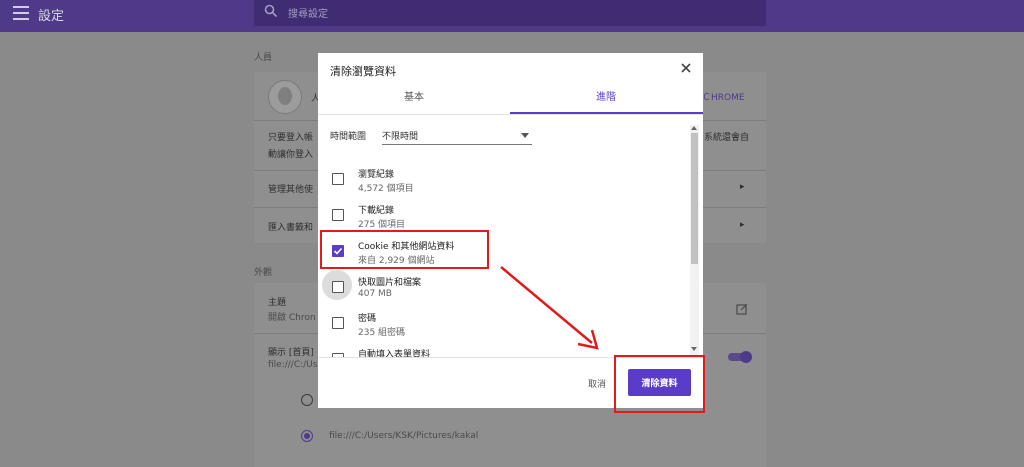 This screenshot has height=467, width=1024. Describe the element at coordinates (597, 383) in the screenshot. I see `cancel-button: 取消` at that location.